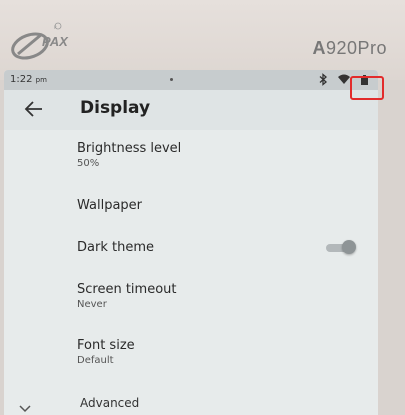  Describe the element at coordinates (341, 247) in the screenshot. I see `dark-theme-toggle` at that location.